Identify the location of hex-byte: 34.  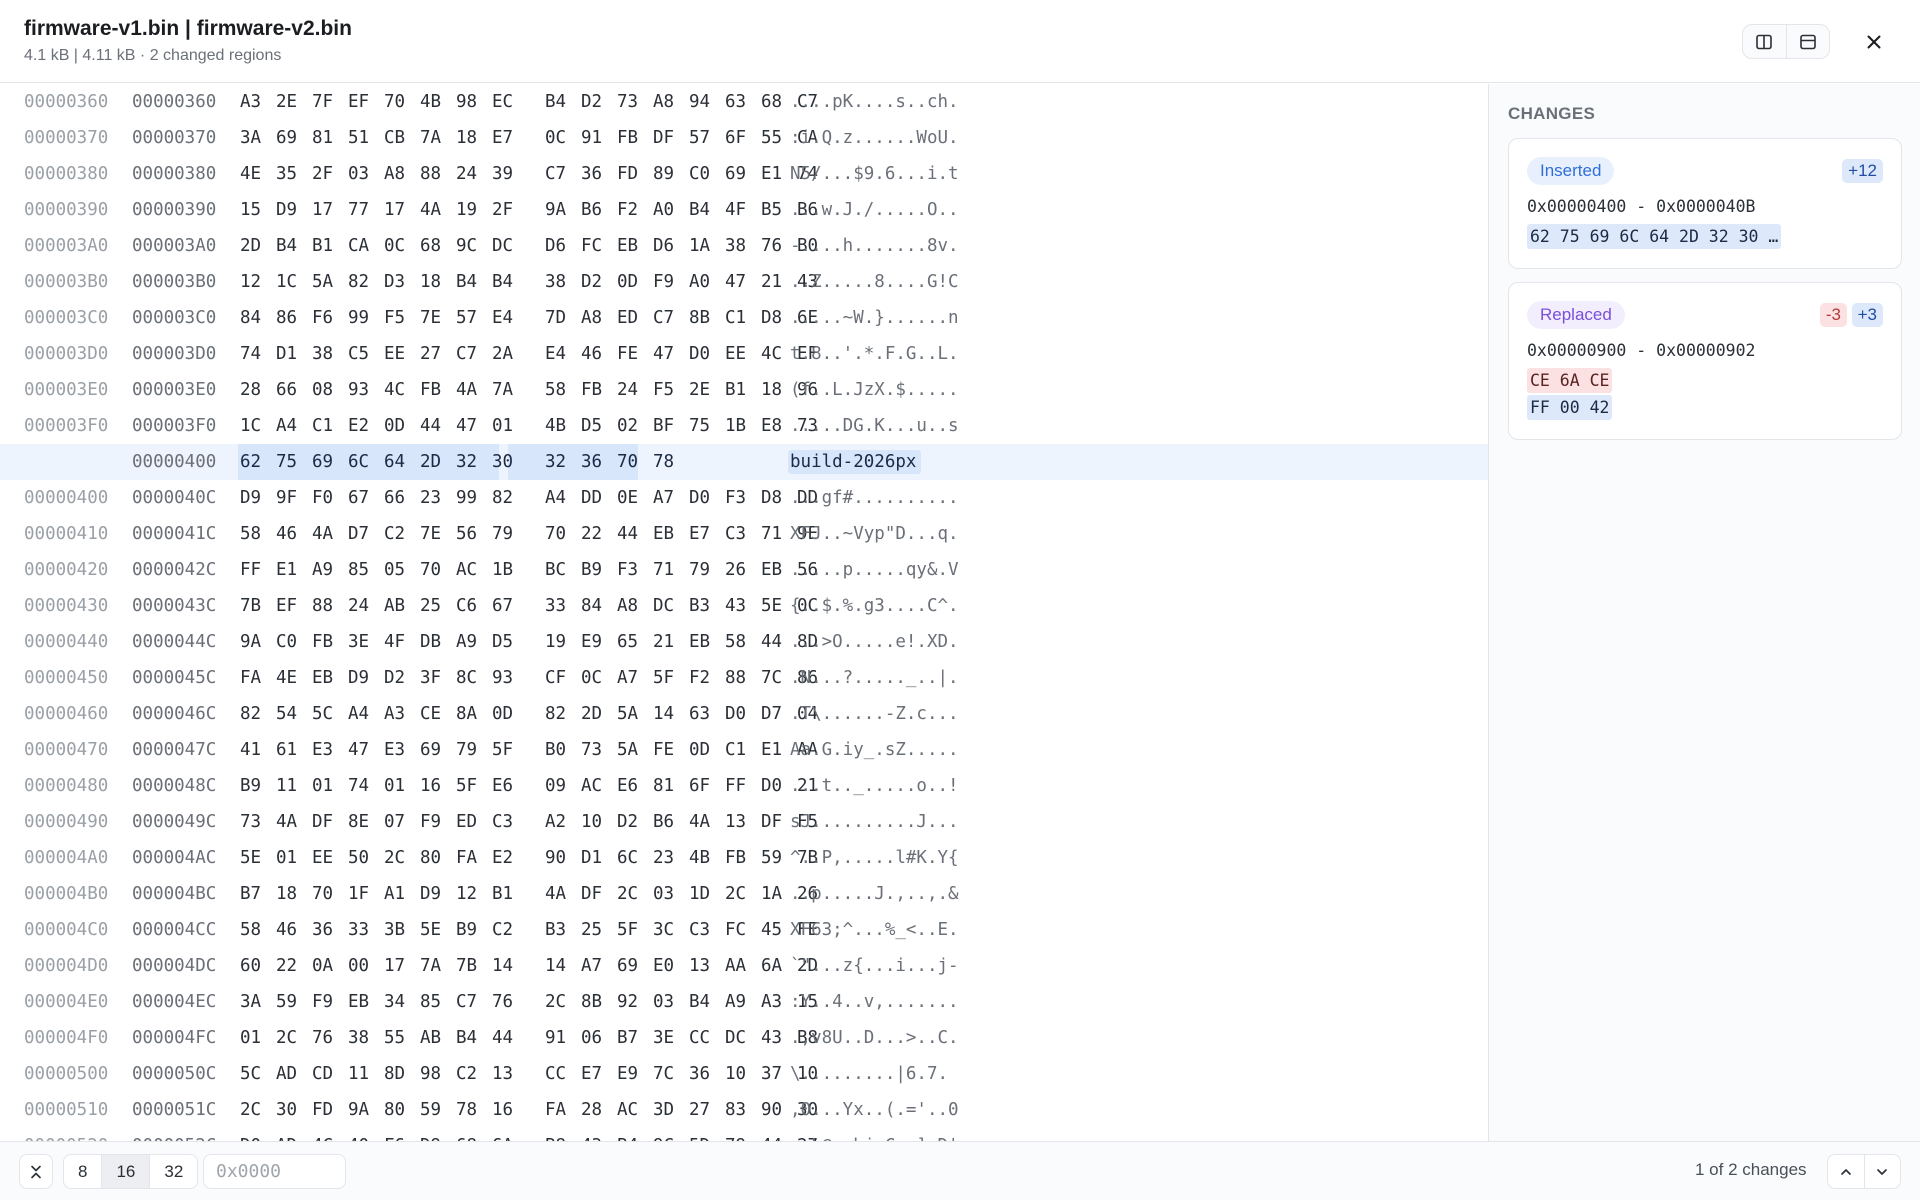
(396, 1002).